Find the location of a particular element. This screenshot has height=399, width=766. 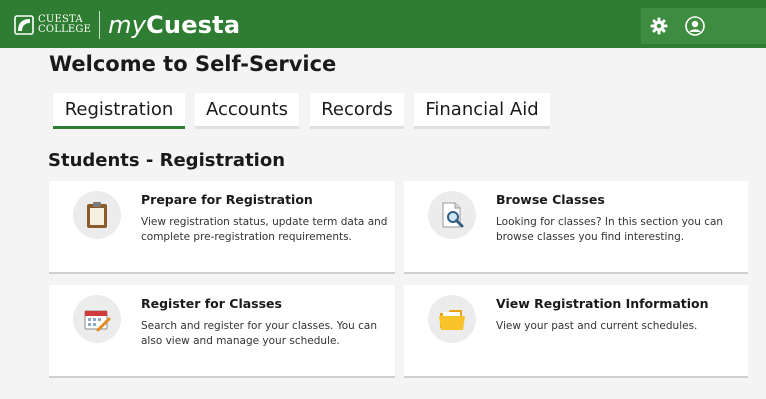

college-name-line2: COLLEGE is located at coordinates (65, 29).